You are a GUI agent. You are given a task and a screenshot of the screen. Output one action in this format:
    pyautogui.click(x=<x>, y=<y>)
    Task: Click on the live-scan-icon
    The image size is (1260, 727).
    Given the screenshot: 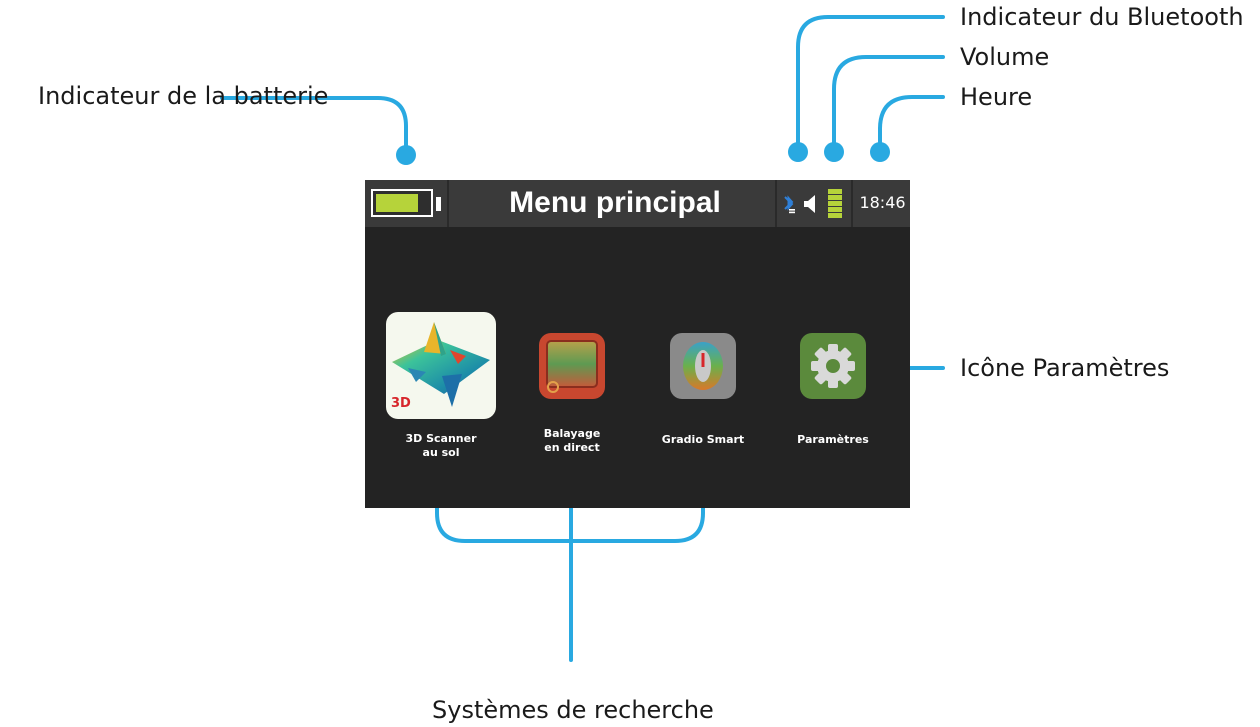 What is the action you would take?
    pyautogui.click(x=572, y=366)
    